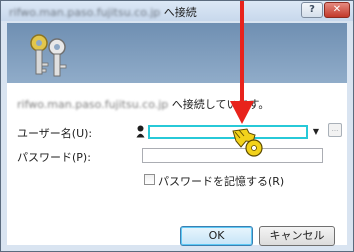 The width and height of the screenshot is (354, 252). Describe the element at coordinates (54, 157) in the screenshot. I see `password-label: パスワード(P):` at that location.